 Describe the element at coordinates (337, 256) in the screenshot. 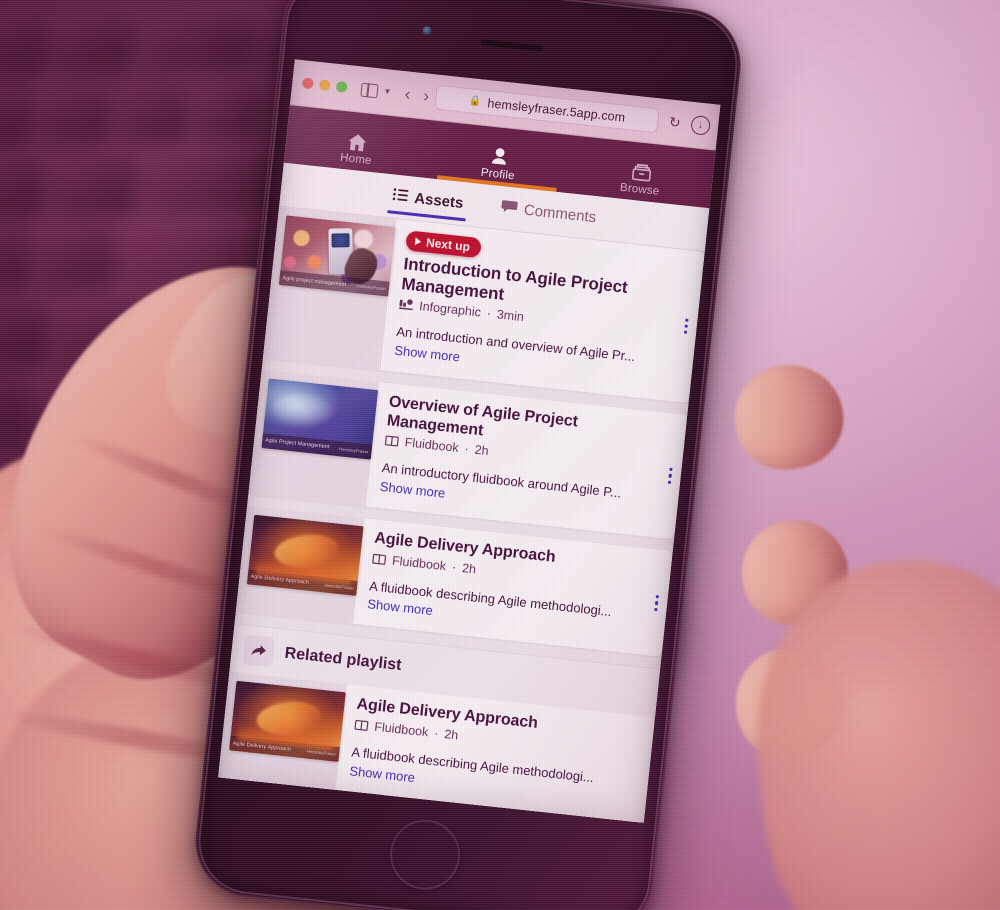

I see `asset-thumbnail: Agile project management HemsleyFraser` at that location.